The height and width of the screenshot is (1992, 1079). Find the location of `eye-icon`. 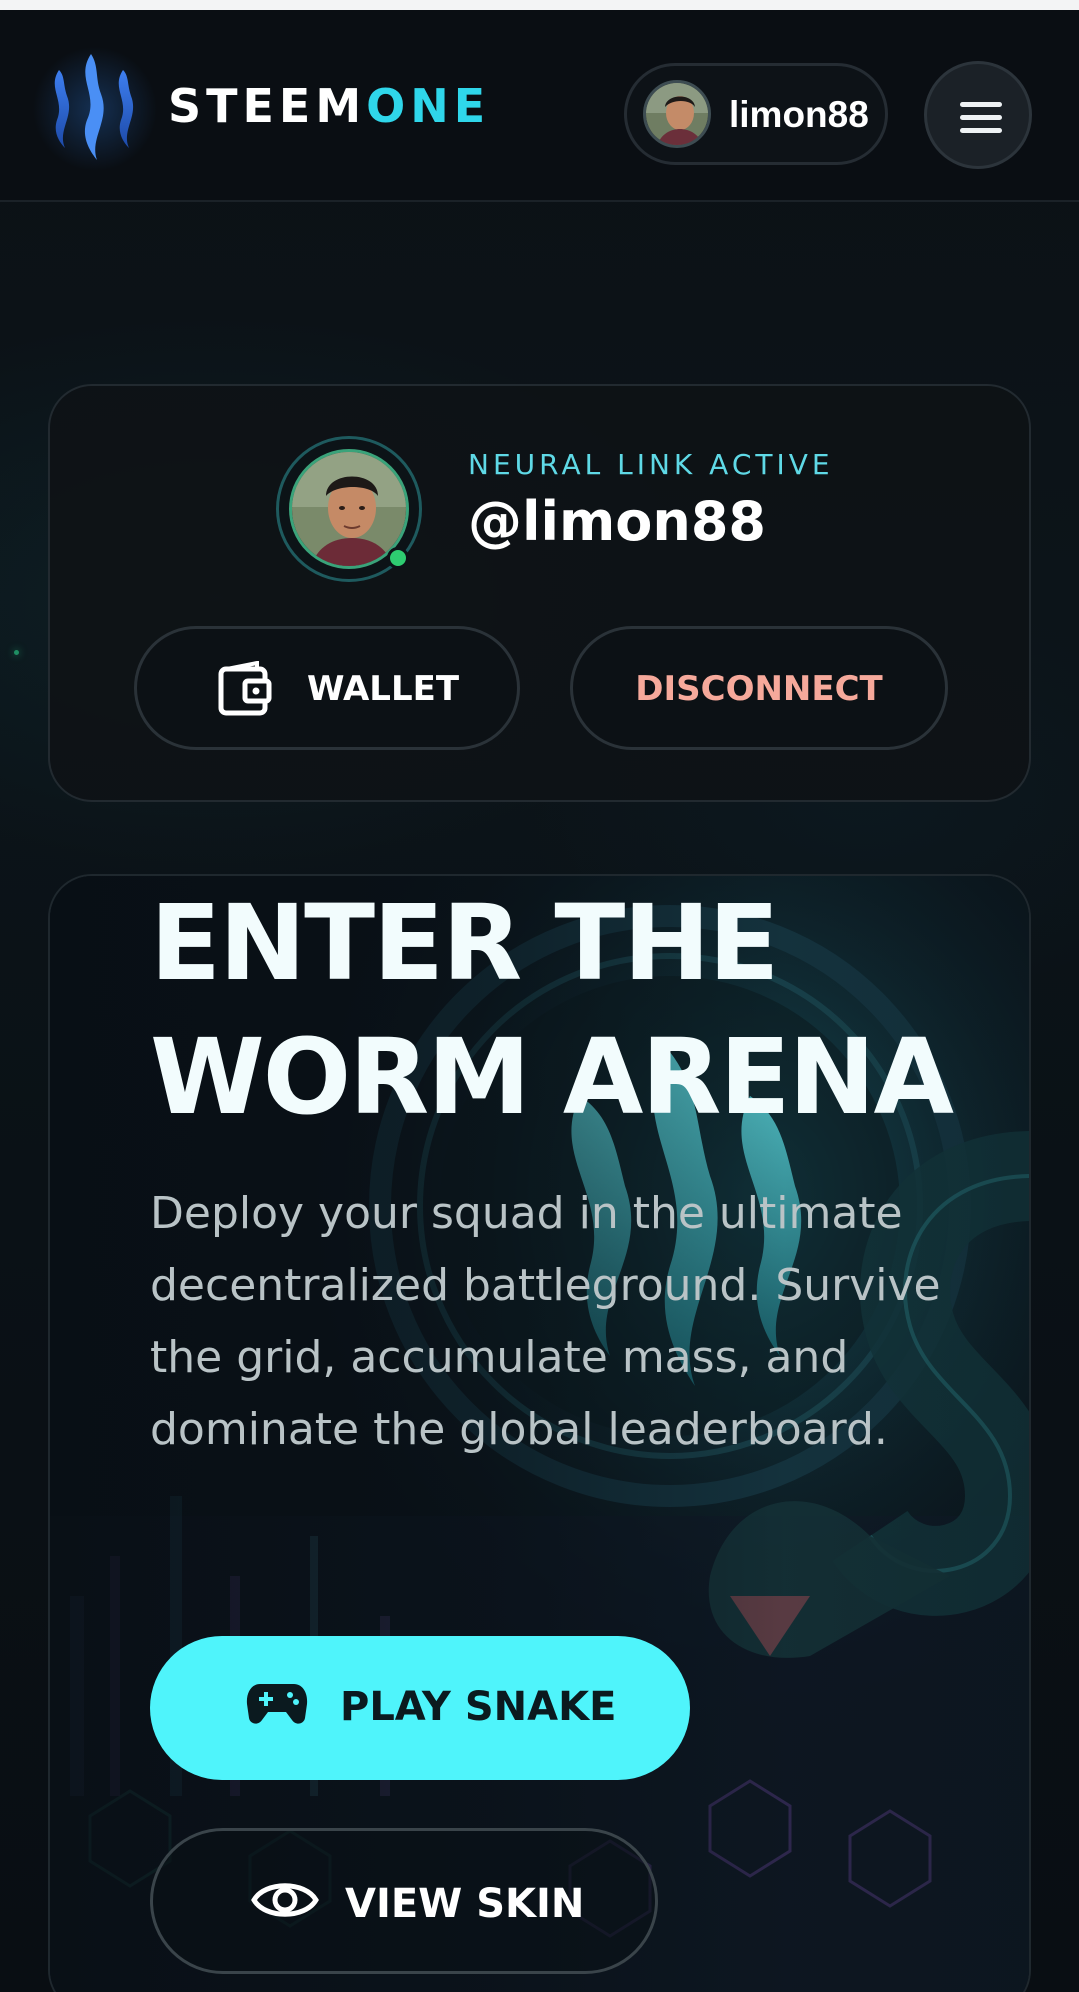

eye-icon is located at coordinates (285, 1900).